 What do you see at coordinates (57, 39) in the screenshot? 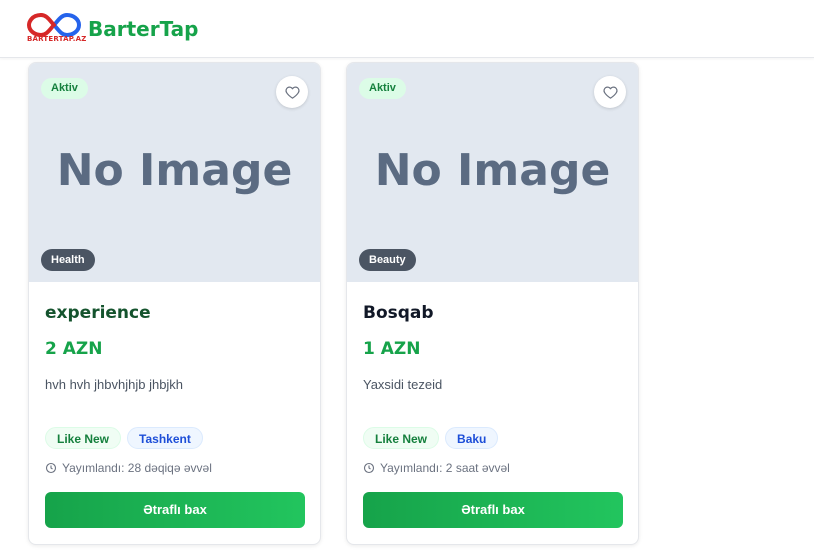
I see `logo-caption: BARTERTAP.AZ` at bounding box center [57, 39].